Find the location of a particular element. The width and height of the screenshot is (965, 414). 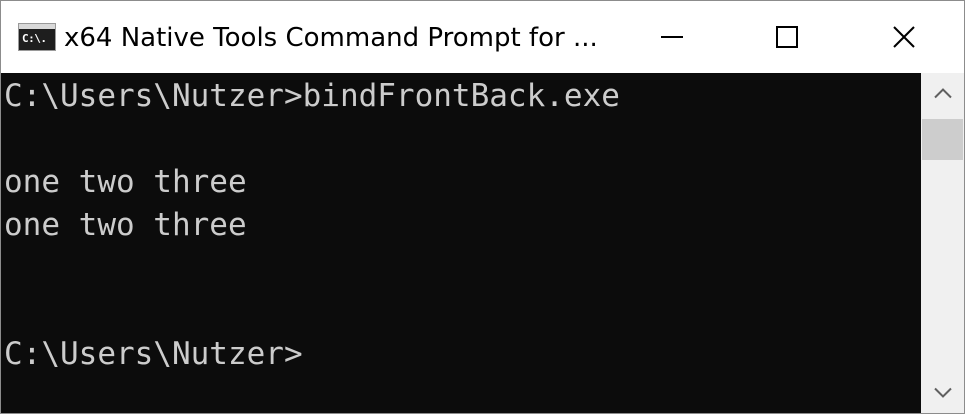

icon-title-strip is located at coordinates (37, 26).